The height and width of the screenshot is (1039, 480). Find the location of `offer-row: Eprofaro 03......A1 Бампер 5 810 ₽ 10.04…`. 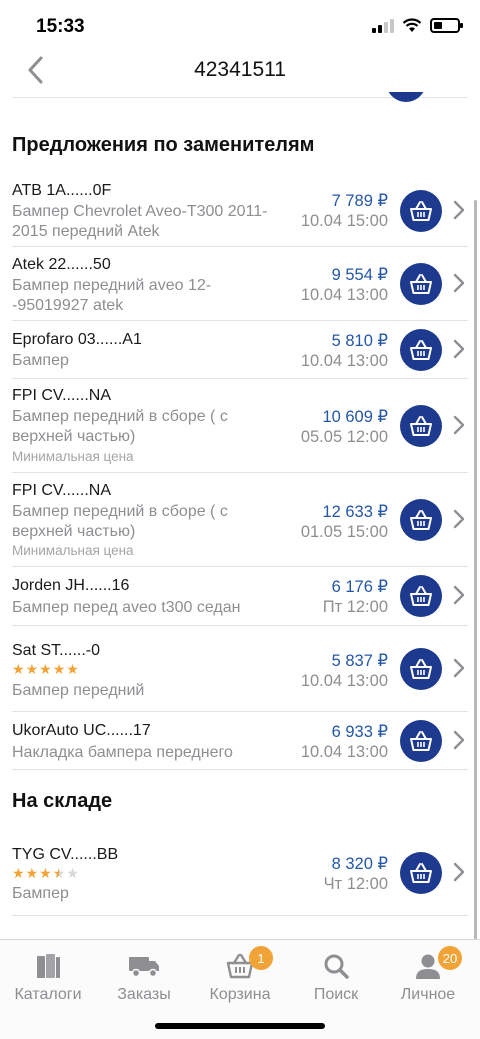

offer-row: Eprofaro 03......A1 Бампер 5 810 ₽ 10.04… is located at coordinates (240, 350).